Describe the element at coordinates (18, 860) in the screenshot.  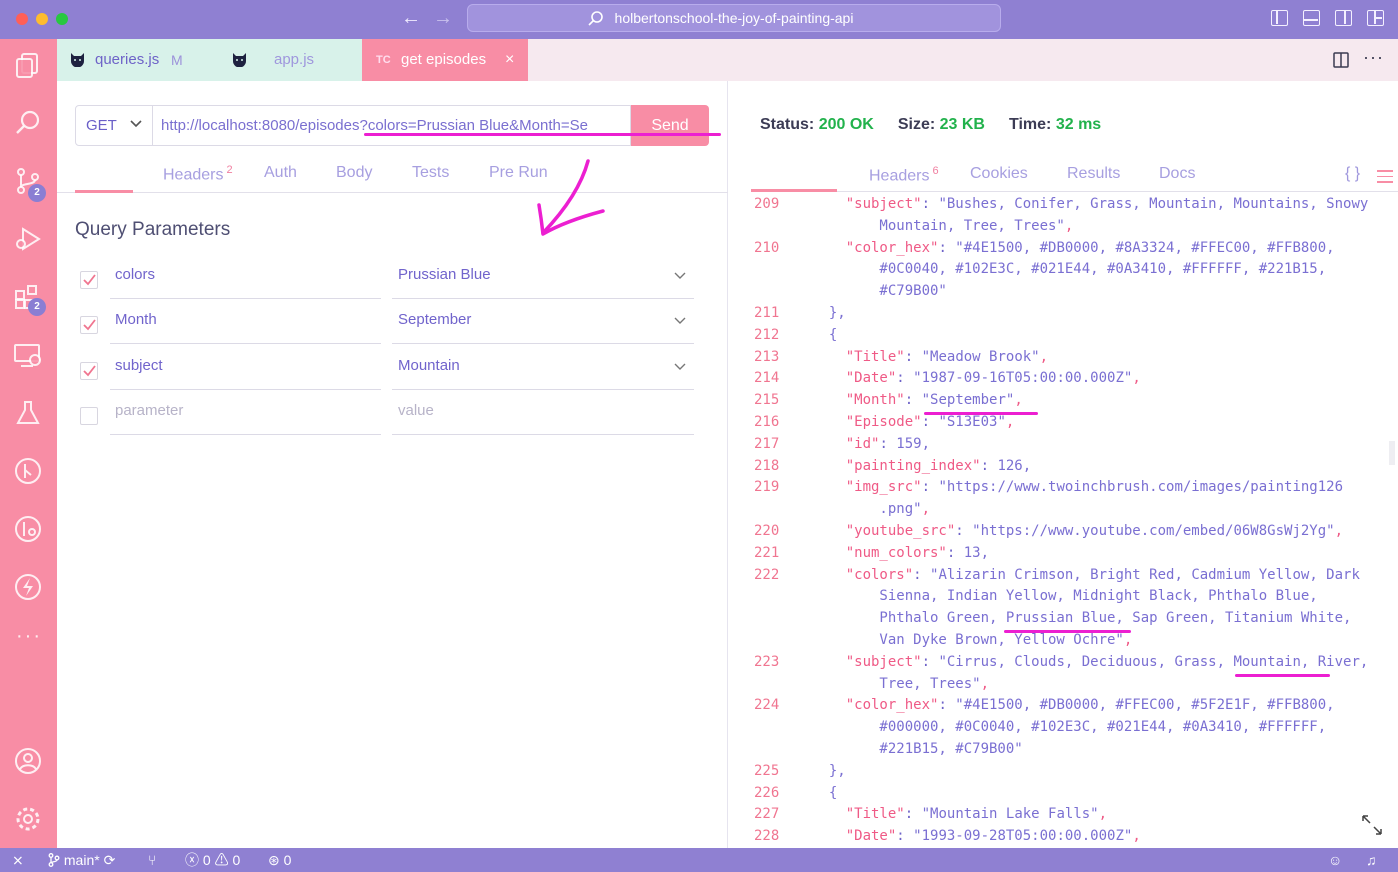
I see `remote-icon: ⨯` at that location.